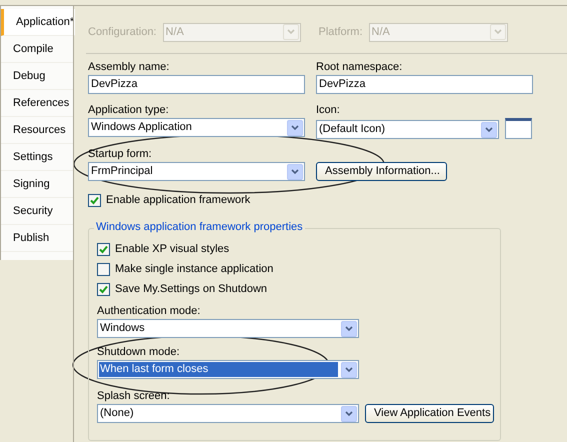 Image resolution: width=567 pixels, height=442 pixels. What do you see at coordinates (194, 269) in the screenshot?
I see `checkbox-label: Make single instance application` at bounding box center [194, 269].